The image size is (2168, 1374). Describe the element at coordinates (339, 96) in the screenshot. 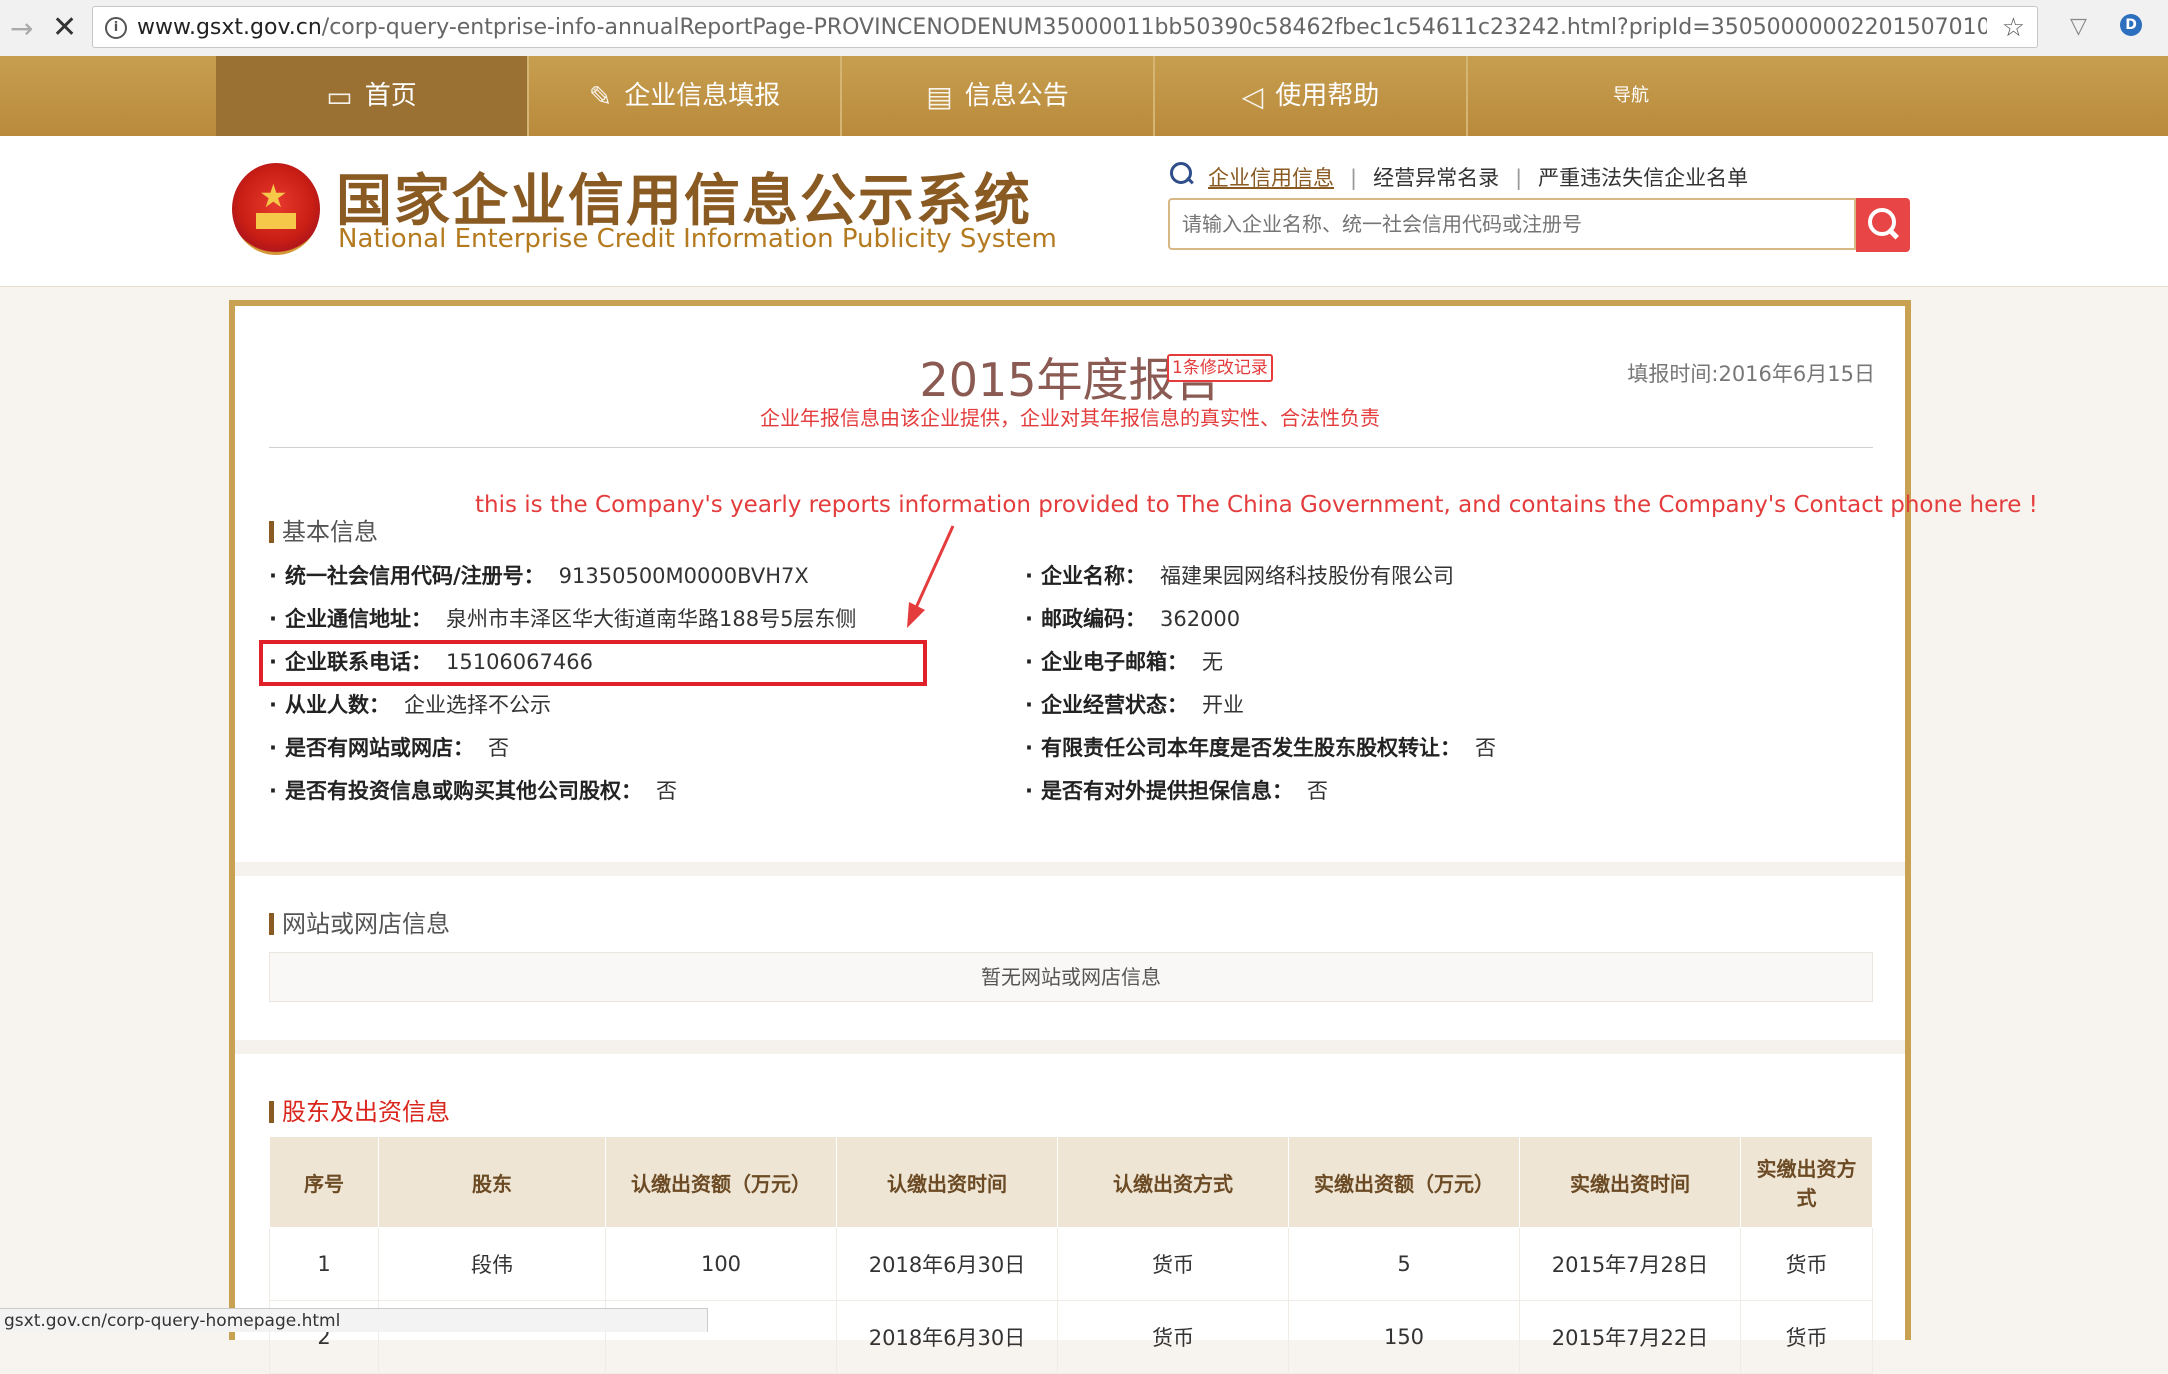

I see `monitor-icon: ▭` at that location.